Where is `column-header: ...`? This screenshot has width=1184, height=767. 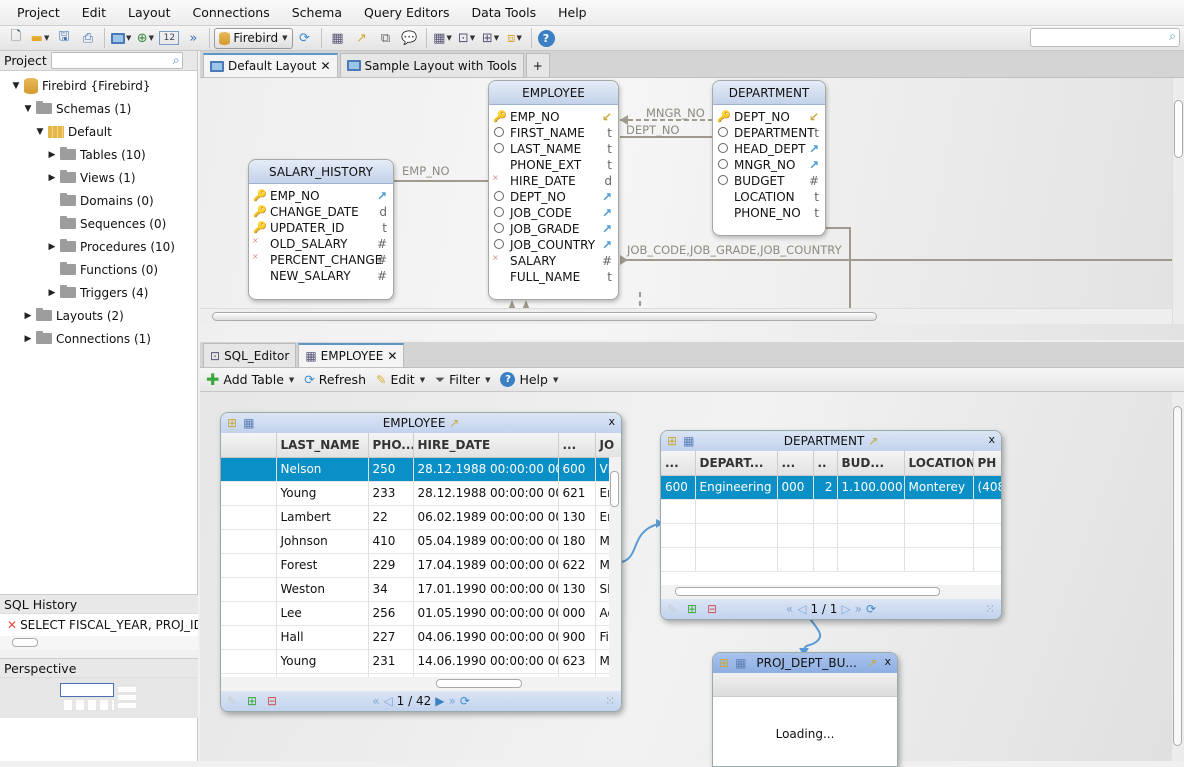
column-header: ... is located at coordinates (678, 463).